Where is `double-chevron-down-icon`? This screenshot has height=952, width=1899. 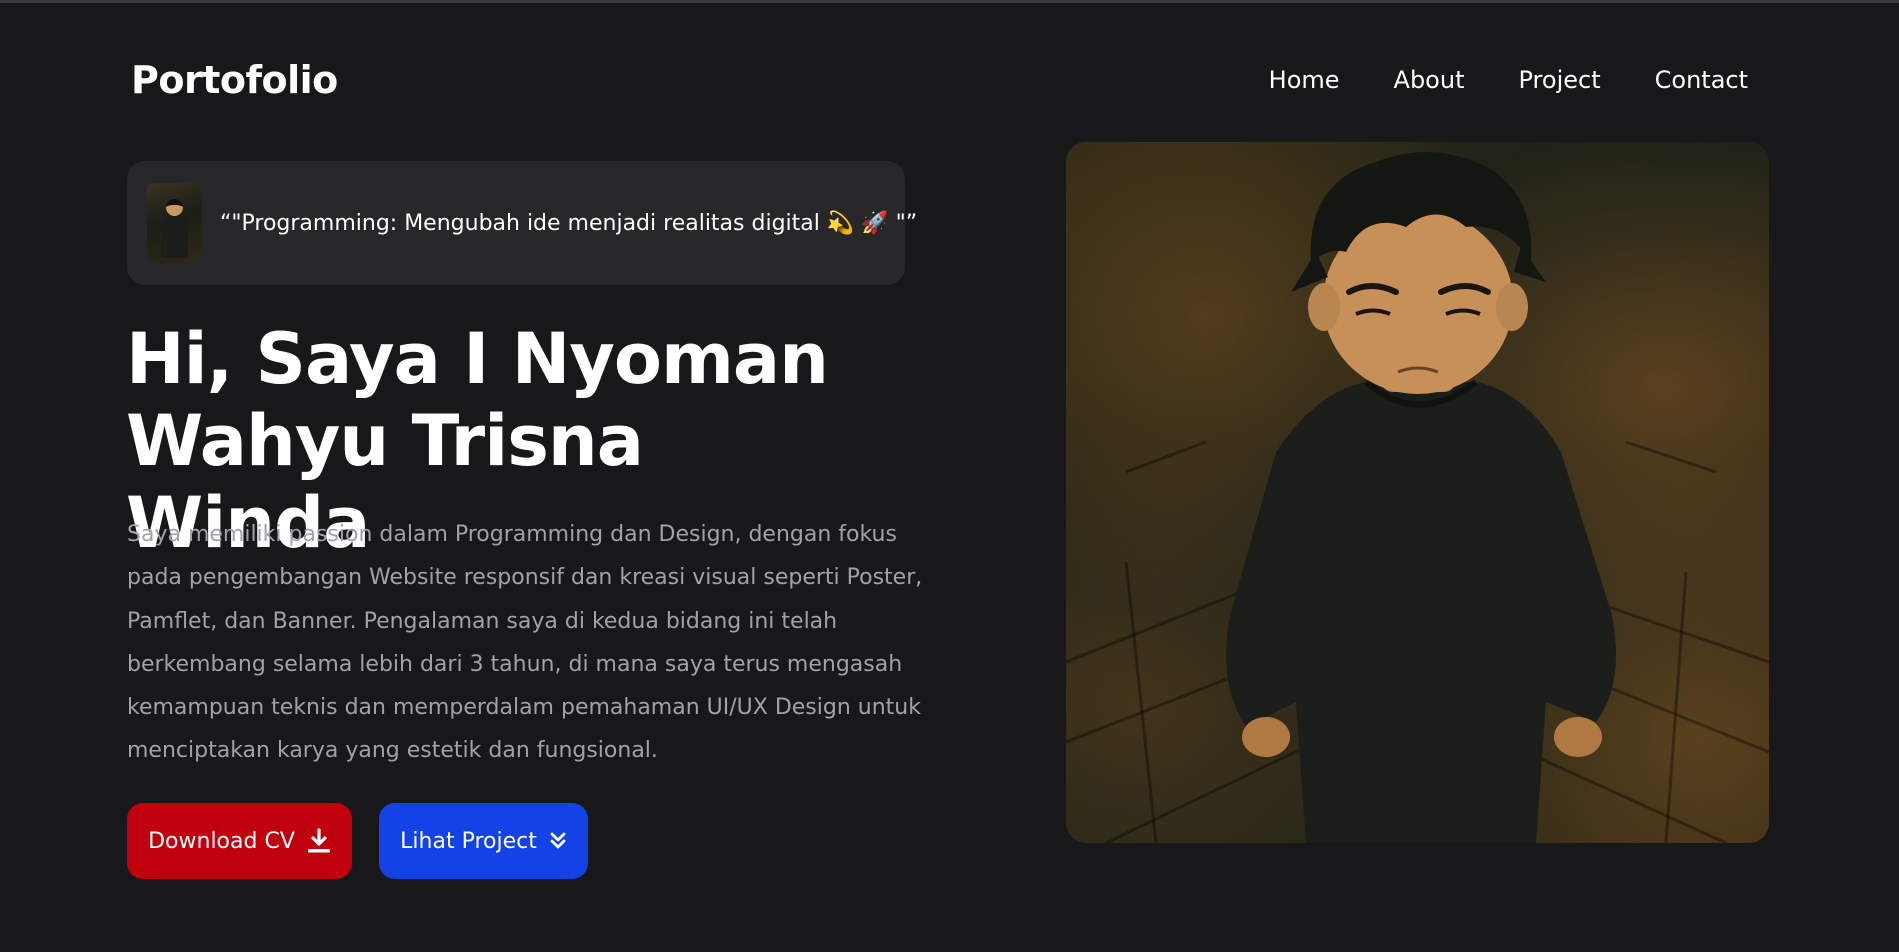 double-chevron-down-icon is located at coordinates (558, 841).